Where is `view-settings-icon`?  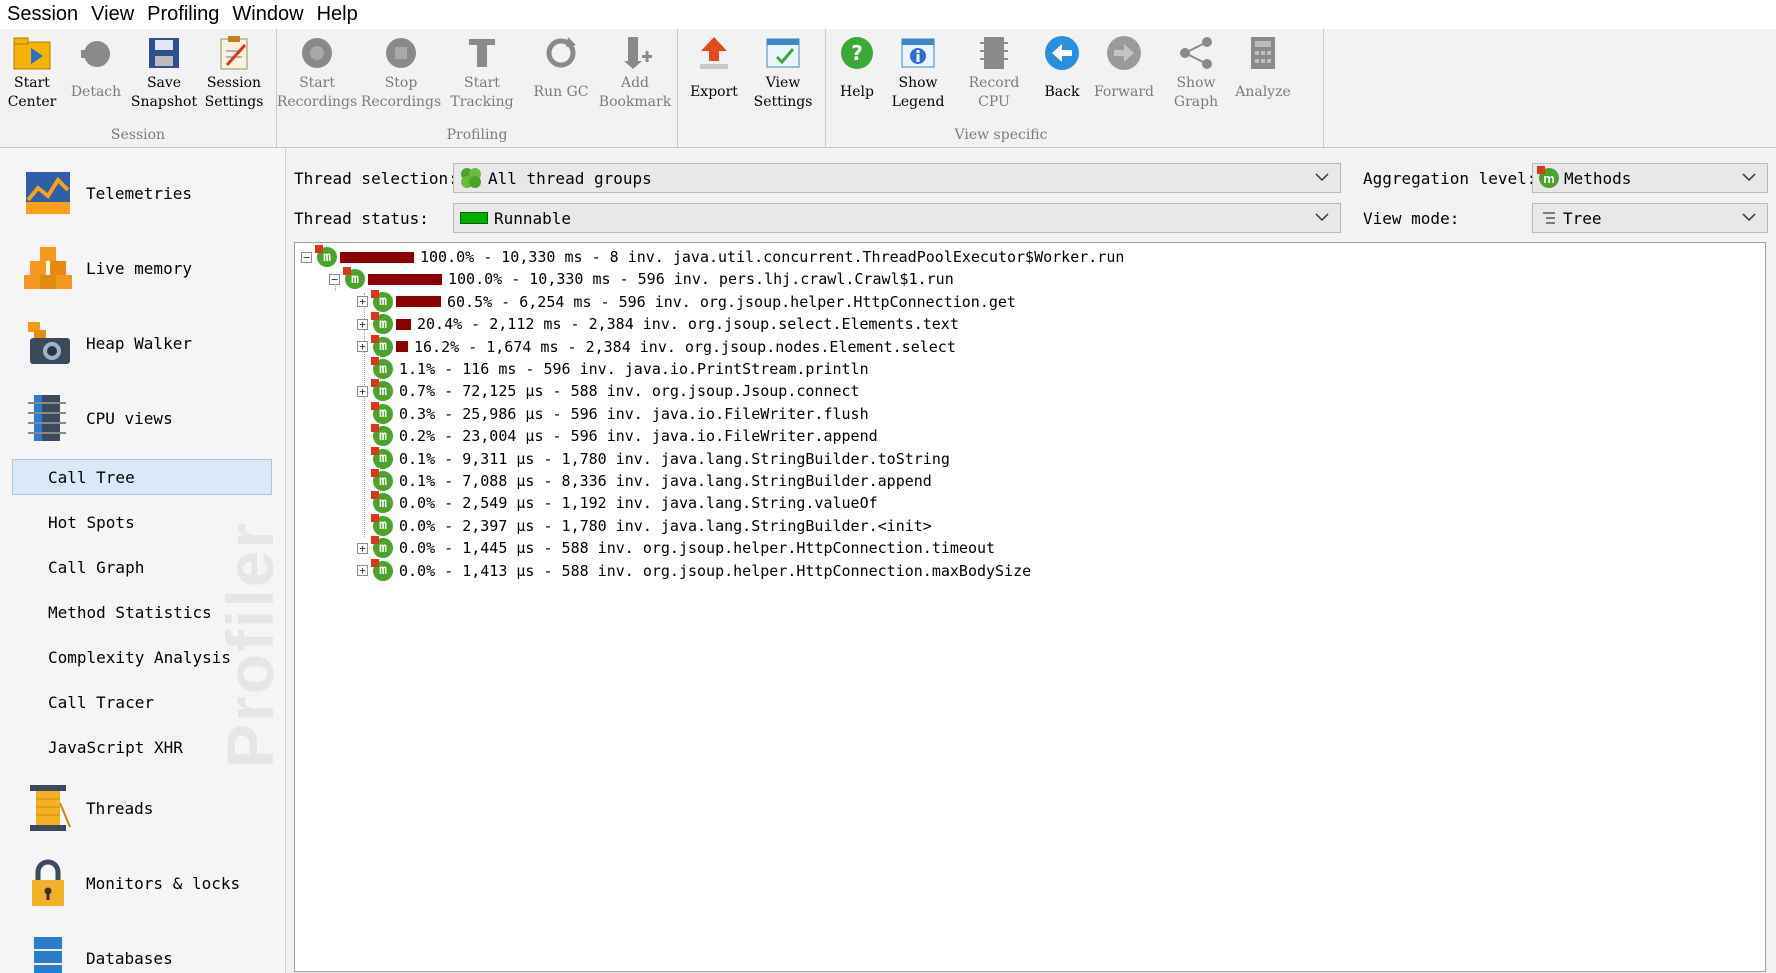
view-settings-icon is located at coordinates (783, 53).